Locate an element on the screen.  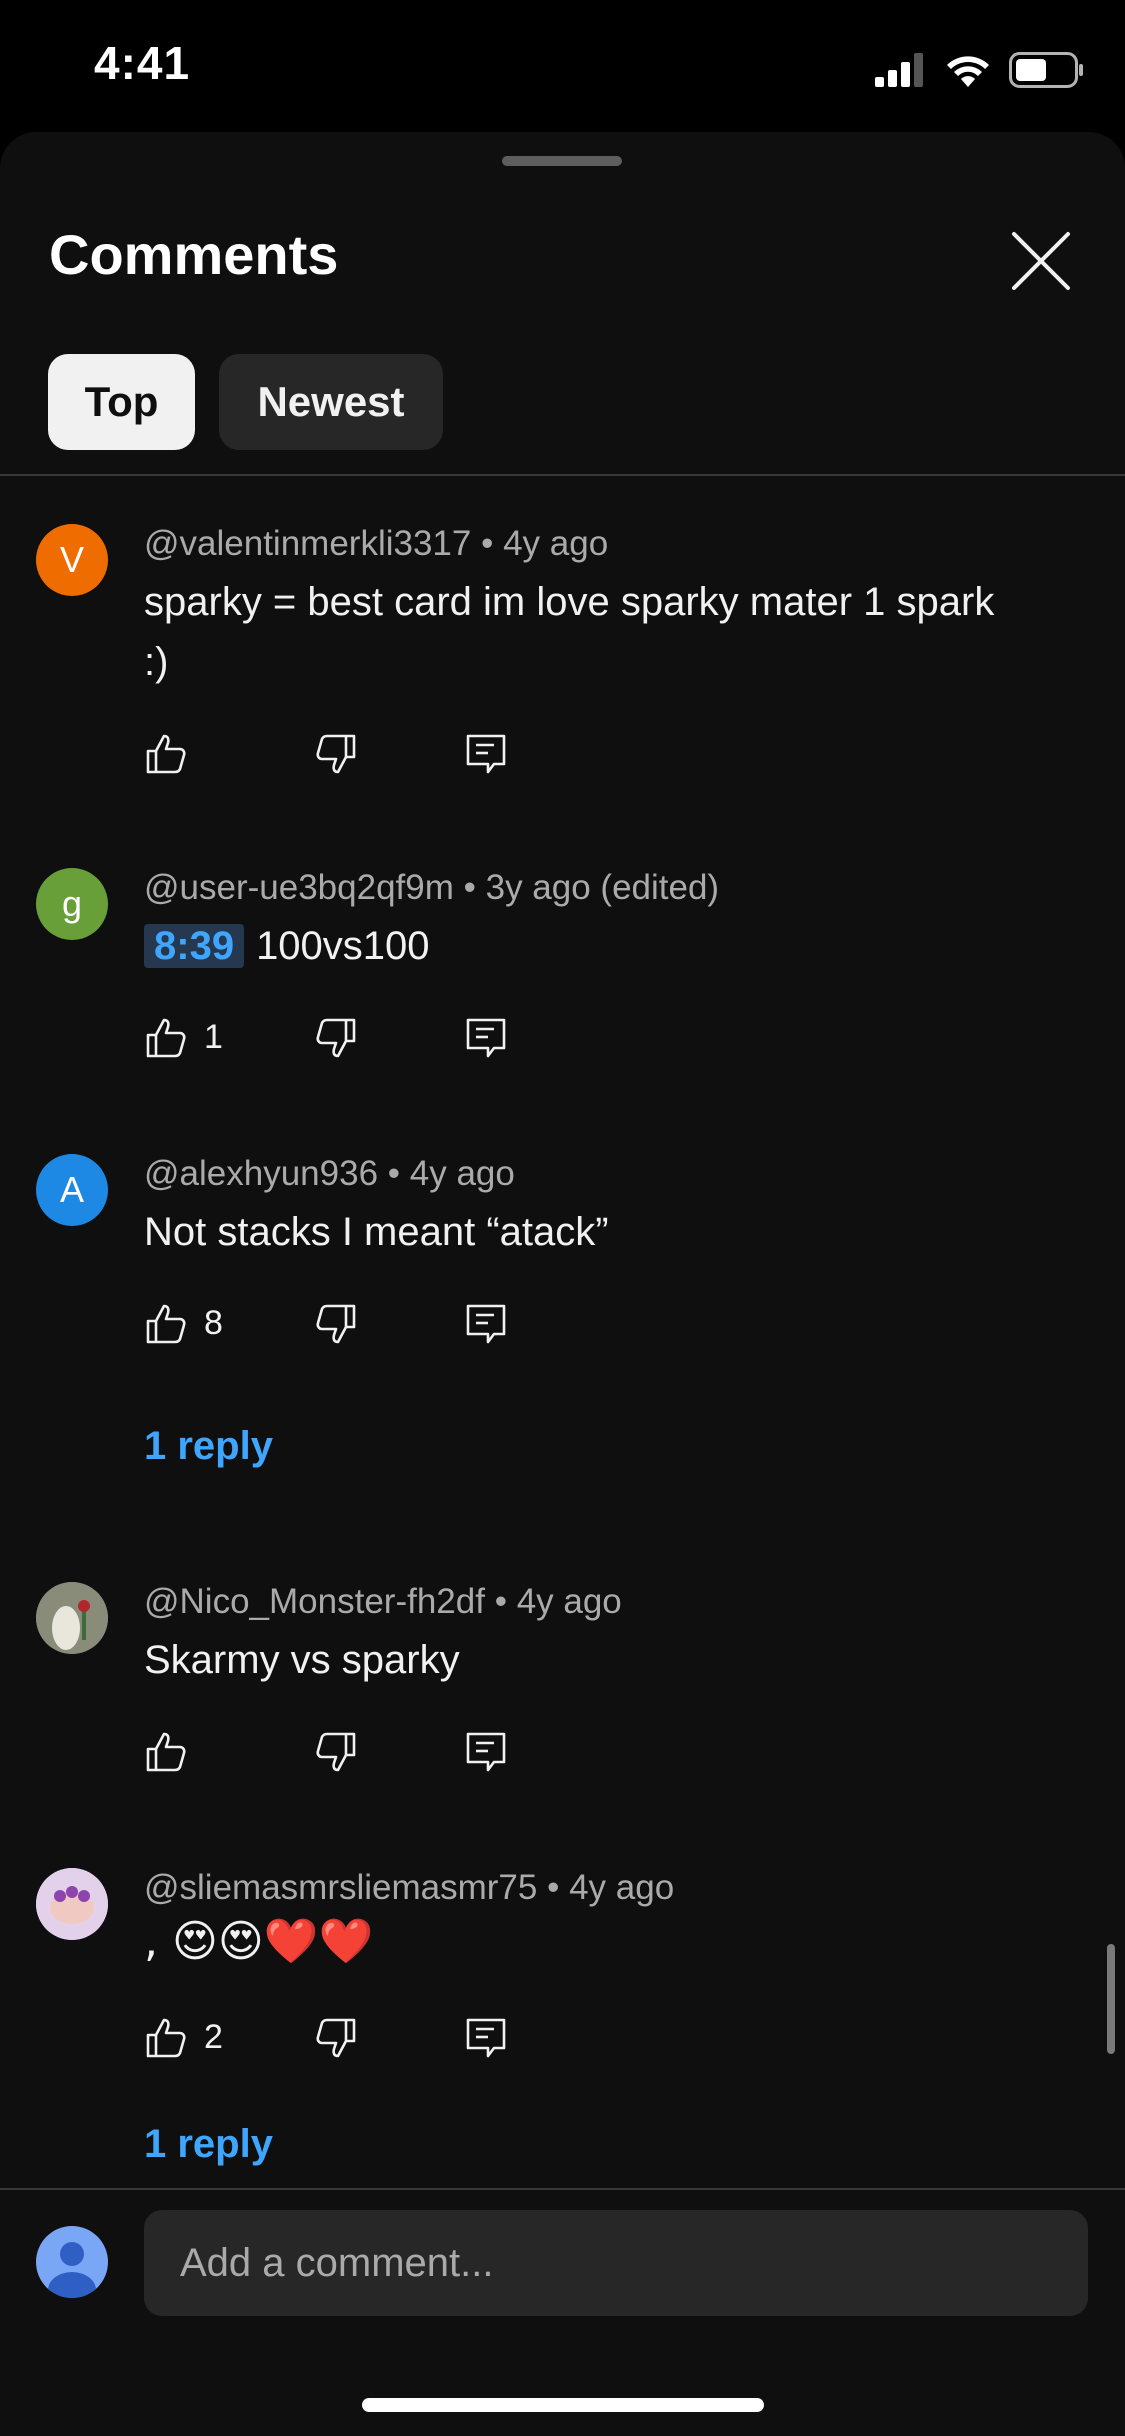
avatar: A is located at coordinates (72, 1190).